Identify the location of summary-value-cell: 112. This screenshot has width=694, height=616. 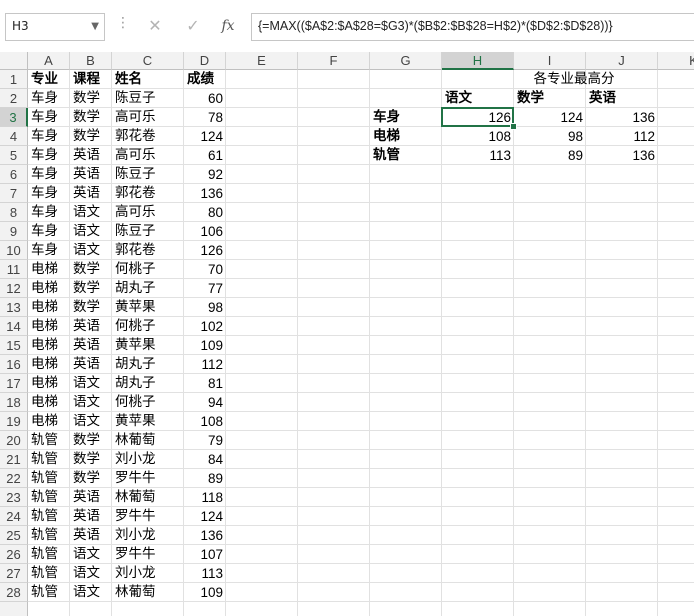
(622, 136).